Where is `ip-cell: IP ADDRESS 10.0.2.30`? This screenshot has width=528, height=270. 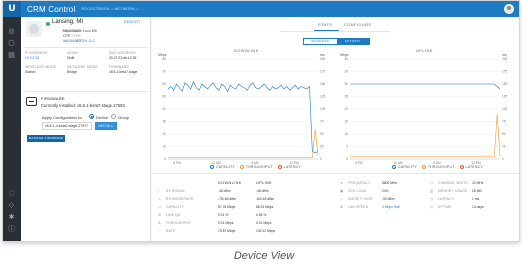 ip-cell: IP ADDRESS 10.0.2.30 is located at coordinates (36, 55).